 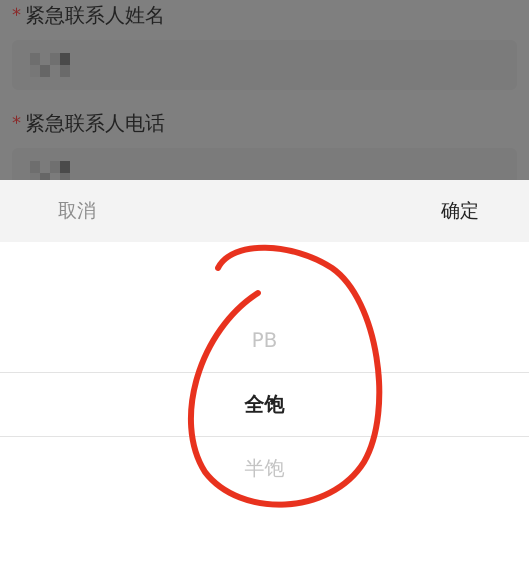 I want to click on picker-option: PB, so click(x=265, y=340).